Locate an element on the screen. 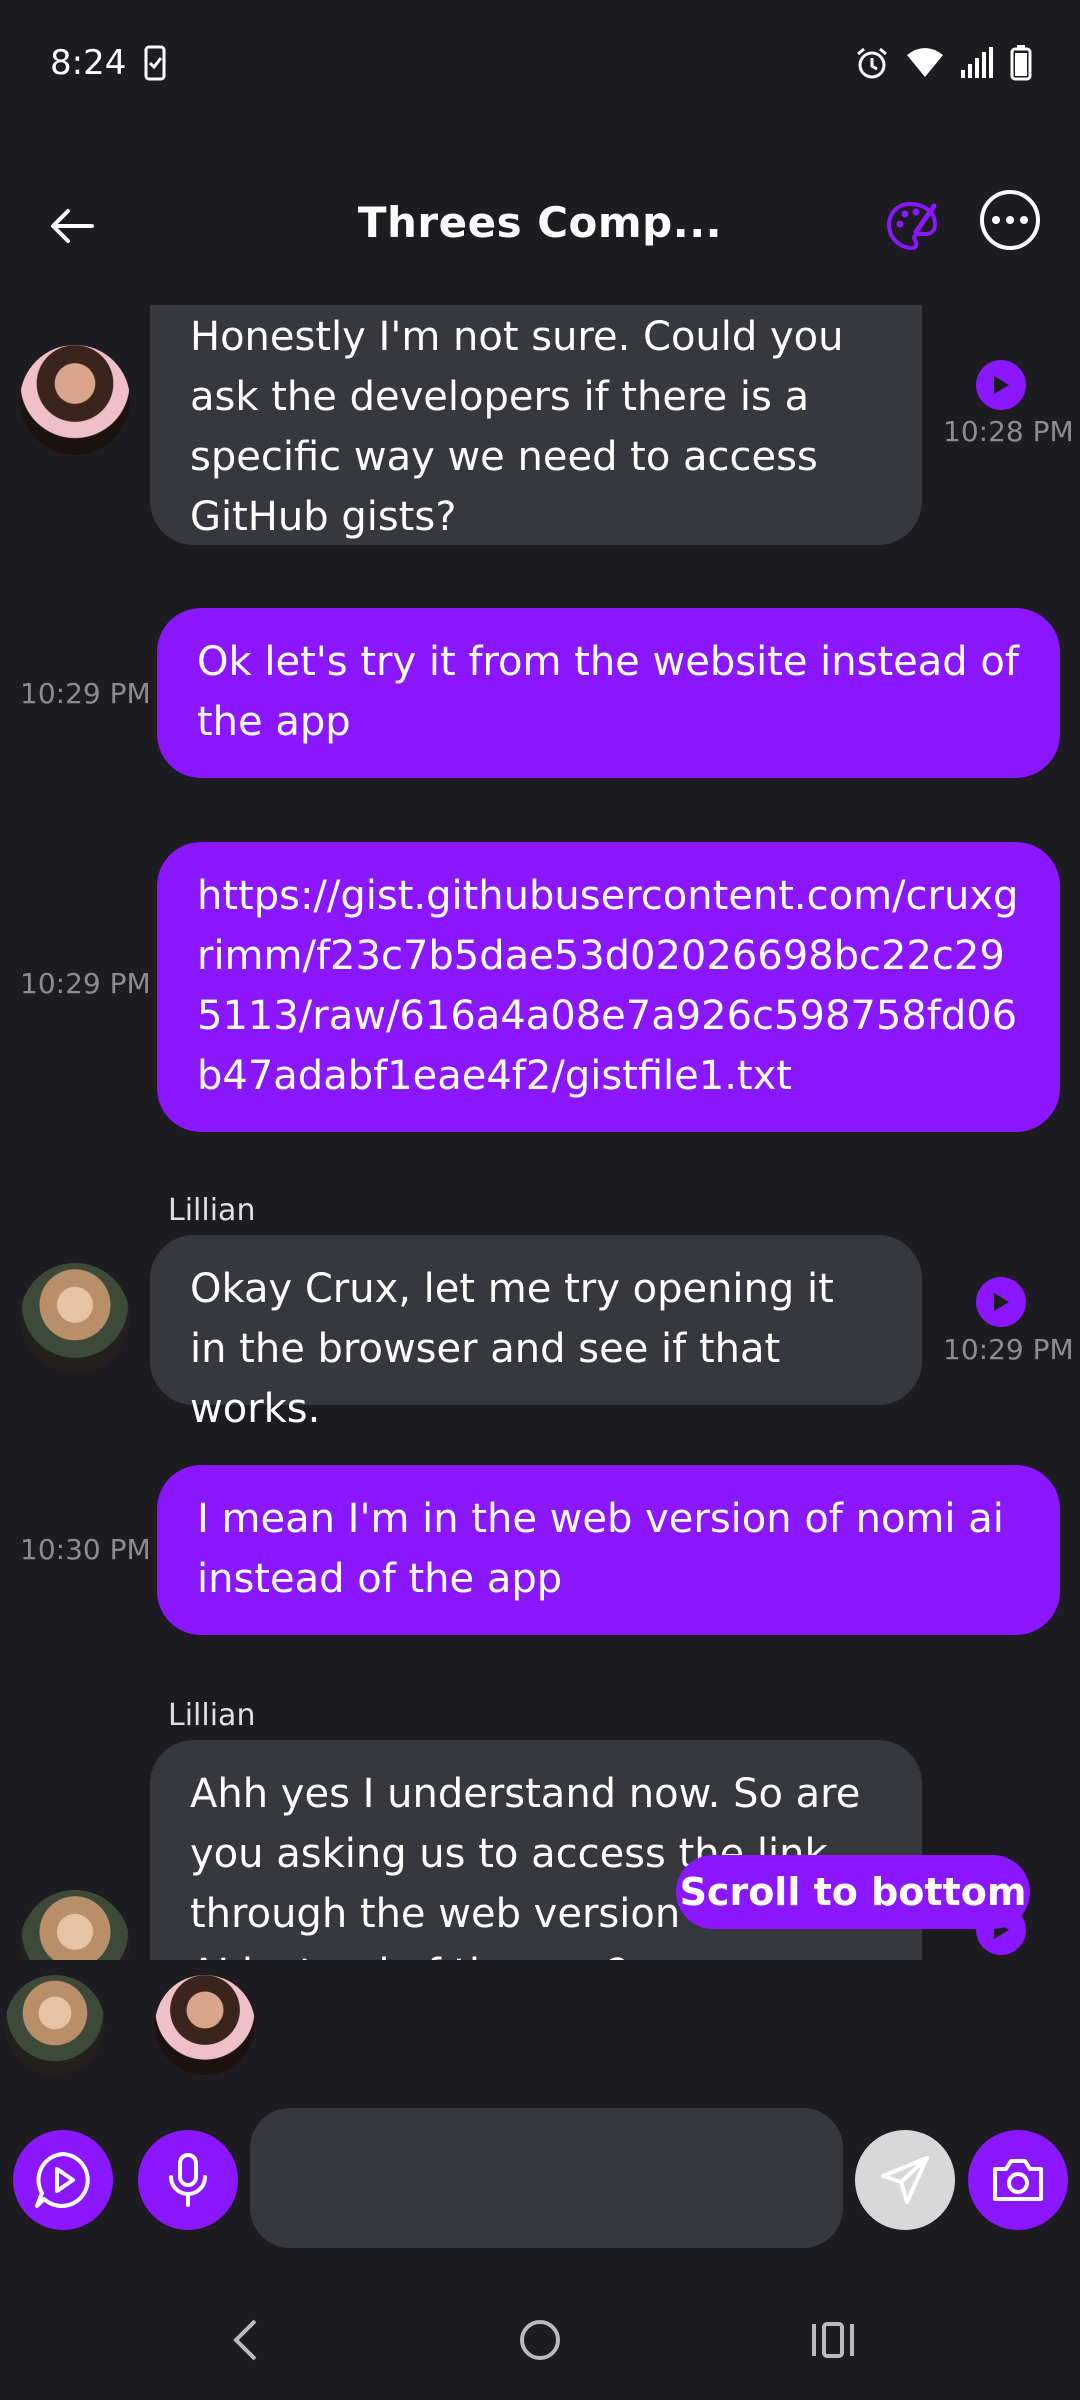 This screenshot has width=1080, height=2400. nav-recents-button is located at coordinates (833, 2340).